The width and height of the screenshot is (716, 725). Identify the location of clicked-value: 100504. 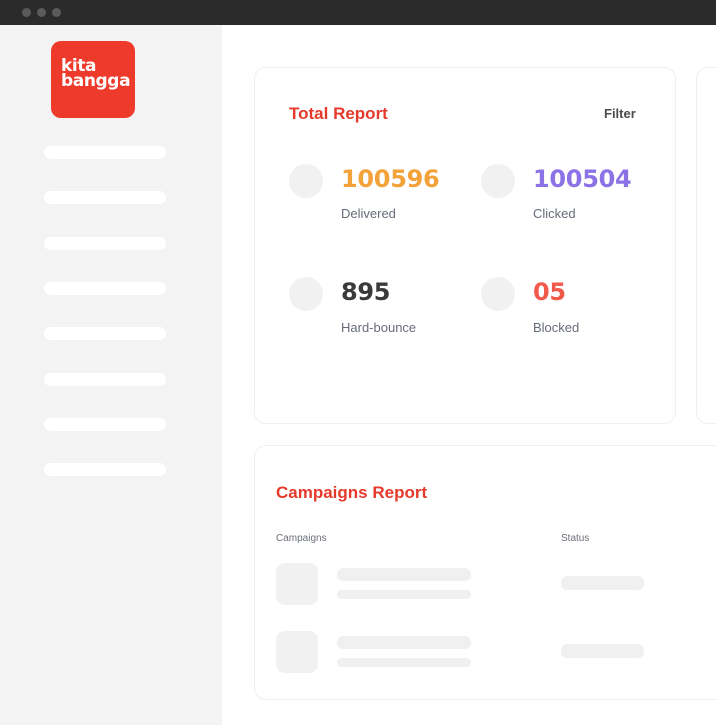
(582, 179).